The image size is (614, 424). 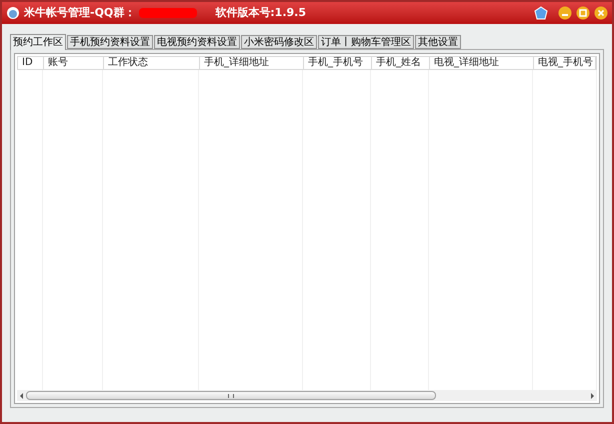 I want to click on version-label: 软件版本号:1.9.5, so click(x=260, y=12).